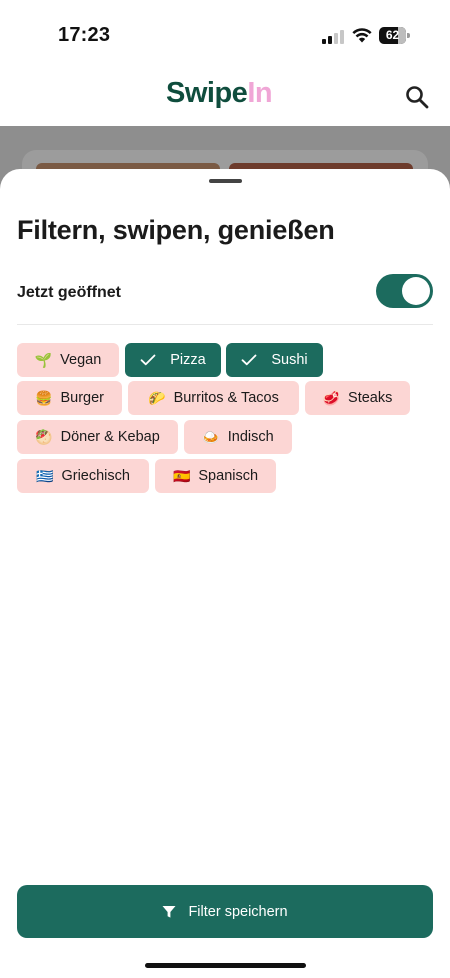  Describe the element at coordinates (225, 181) in the screenshot. I see `sheet-grabber` at that location.